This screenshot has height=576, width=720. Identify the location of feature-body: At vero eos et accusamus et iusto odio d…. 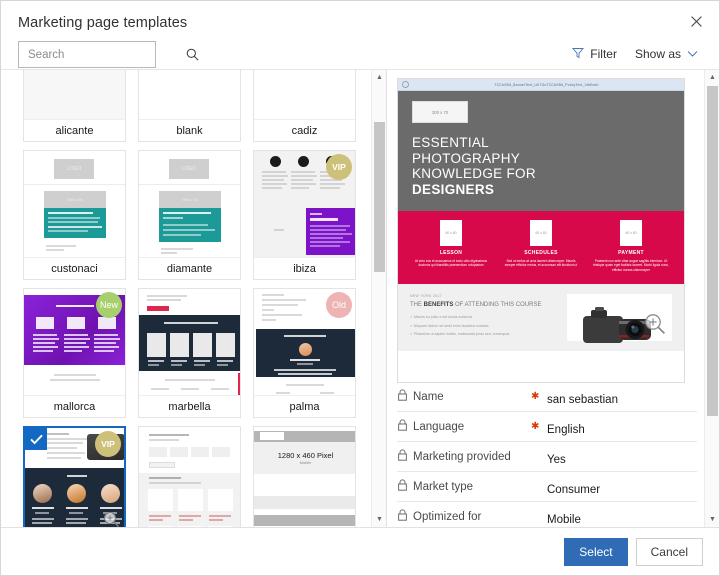
(451, 263).